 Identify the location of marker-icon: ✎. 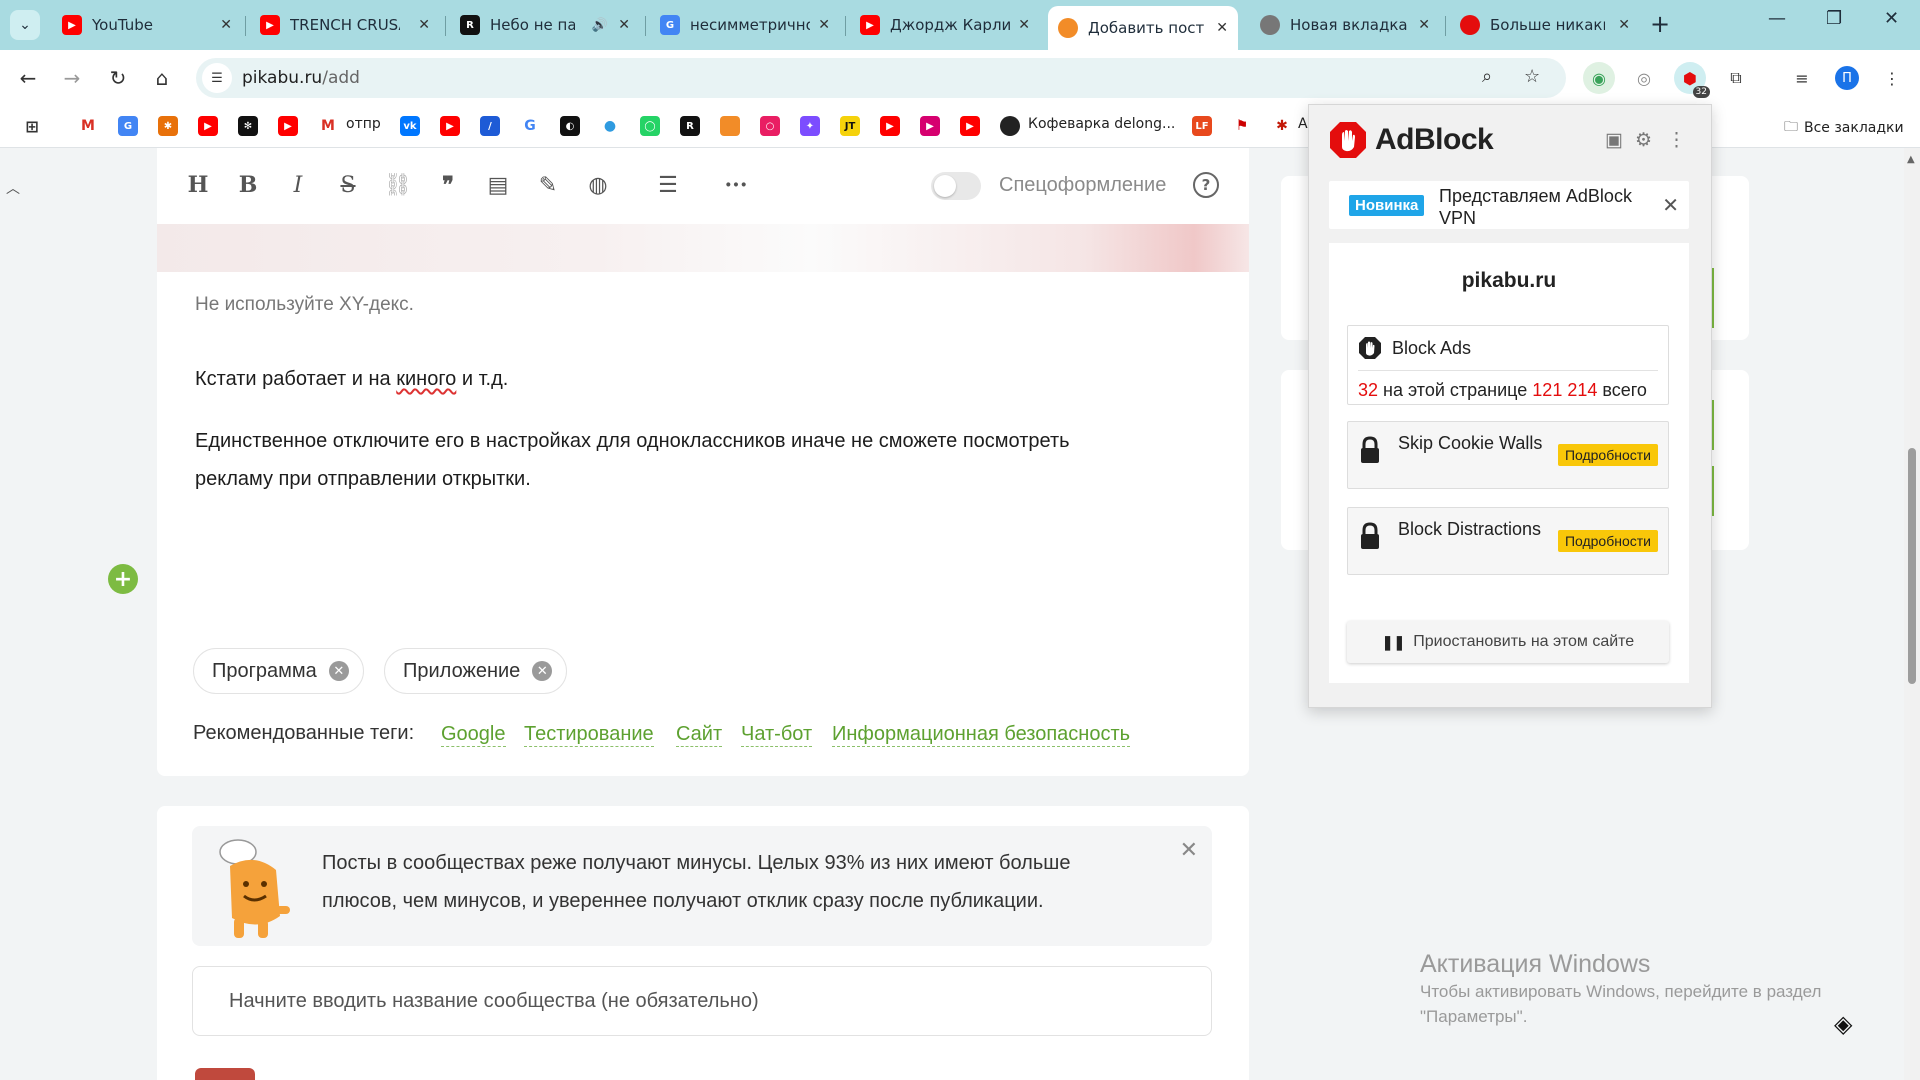
(548, 185).